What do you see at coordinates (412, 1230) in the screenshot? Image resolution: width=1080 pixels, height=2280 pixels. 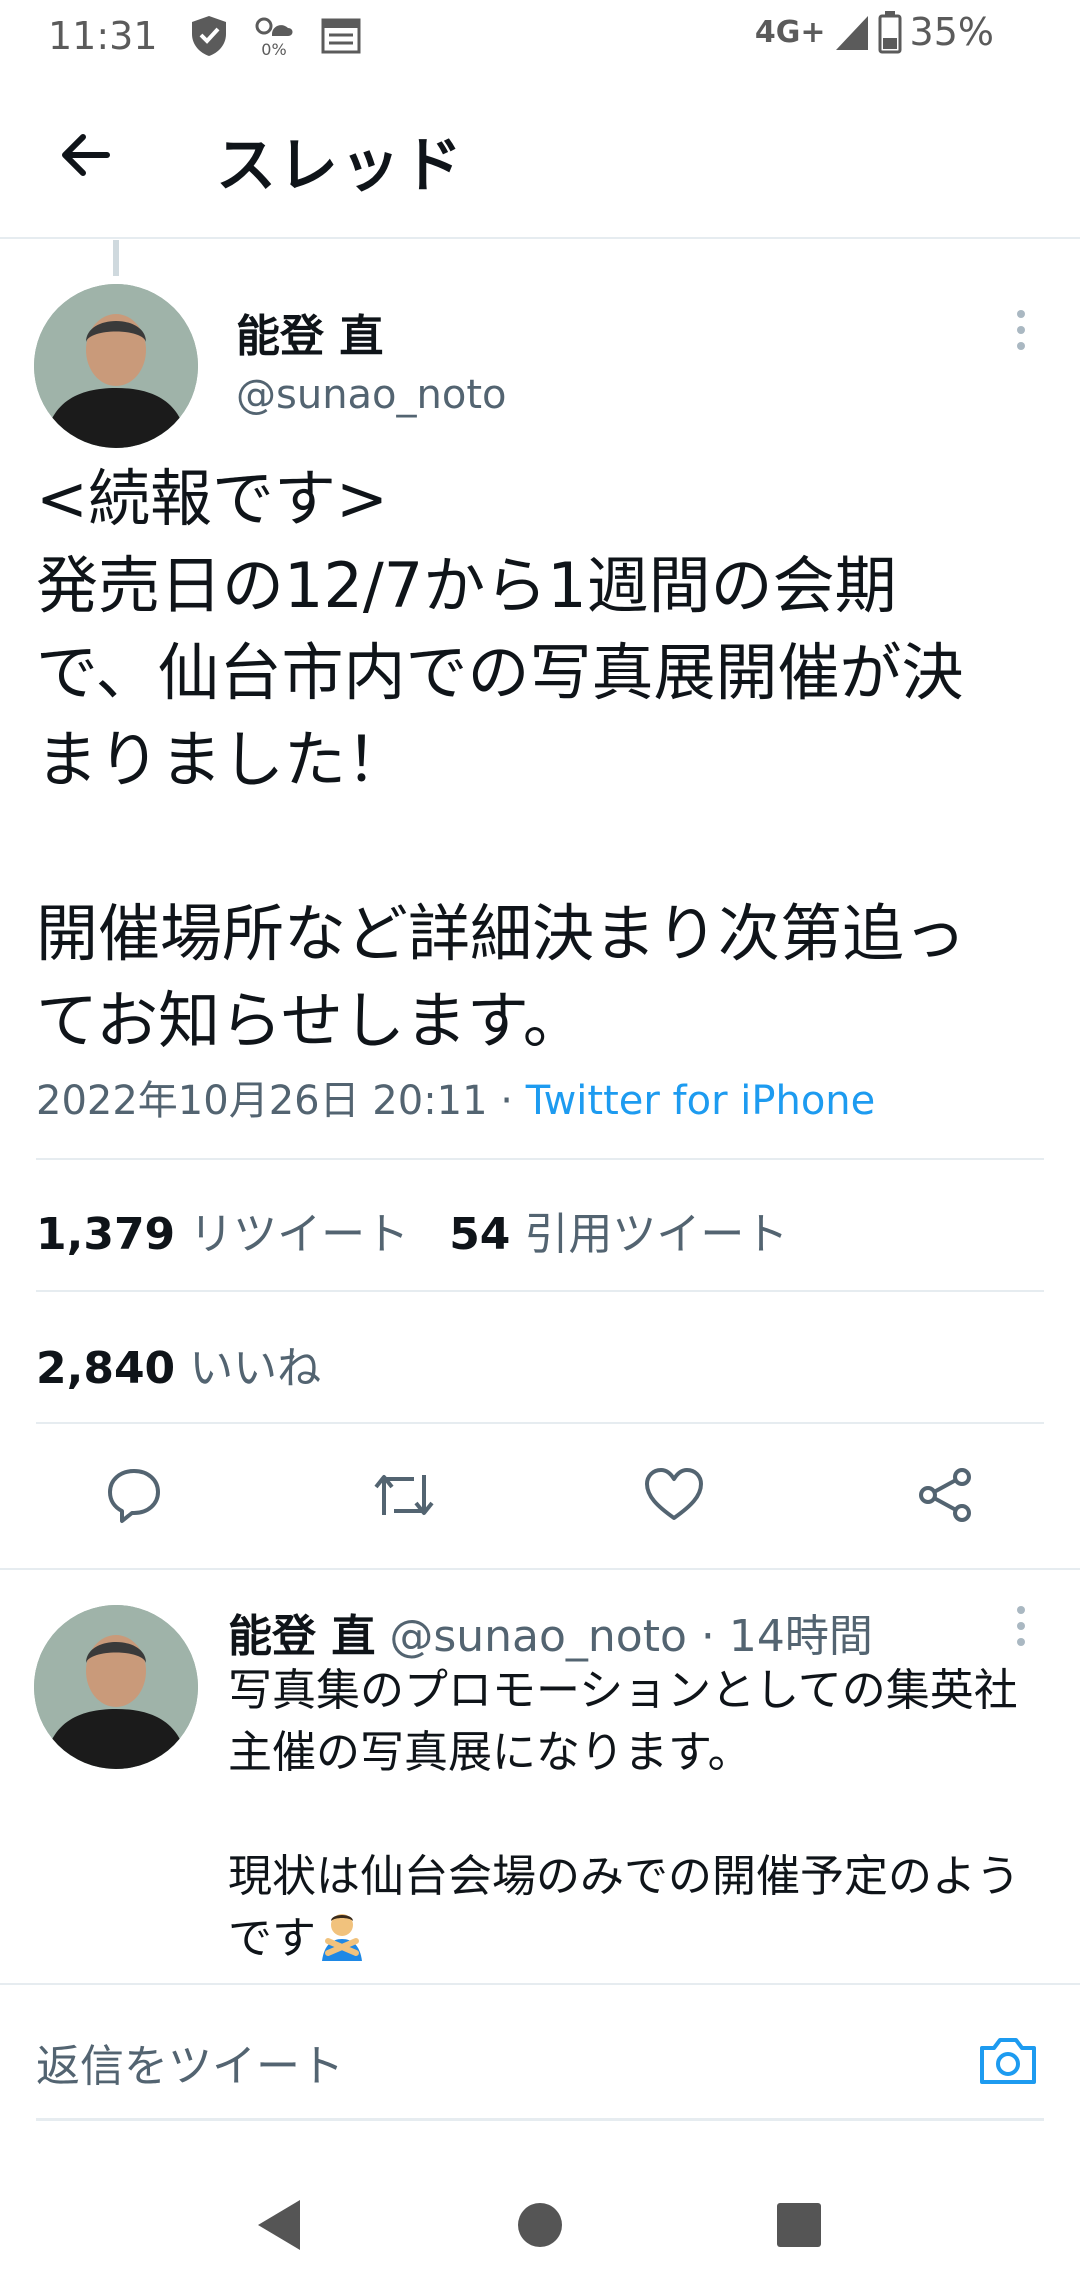 I see `retweet-stats-row: 1,379 リツイート 54 引用ツイート` at bounding box center [412, 1230].